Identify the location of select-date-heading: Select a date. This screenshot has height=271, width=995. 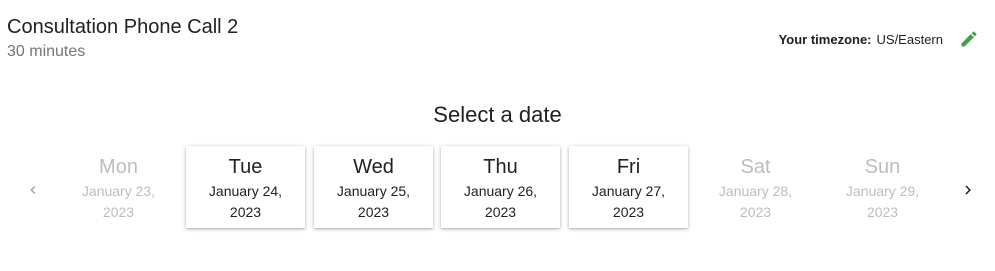
(497, 114).